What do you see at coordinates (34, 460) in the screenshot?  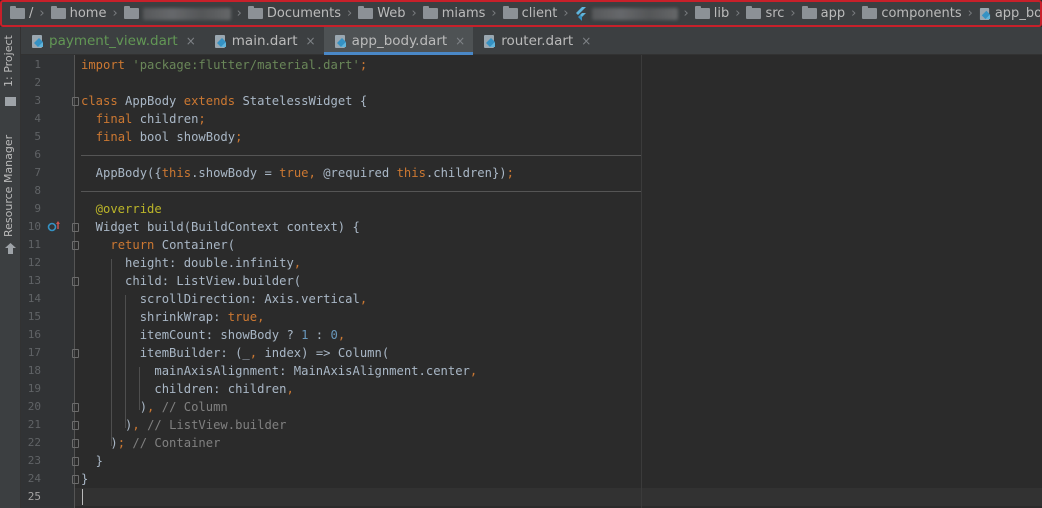 I see `line-number: 23` at bounding box center [34, 460].